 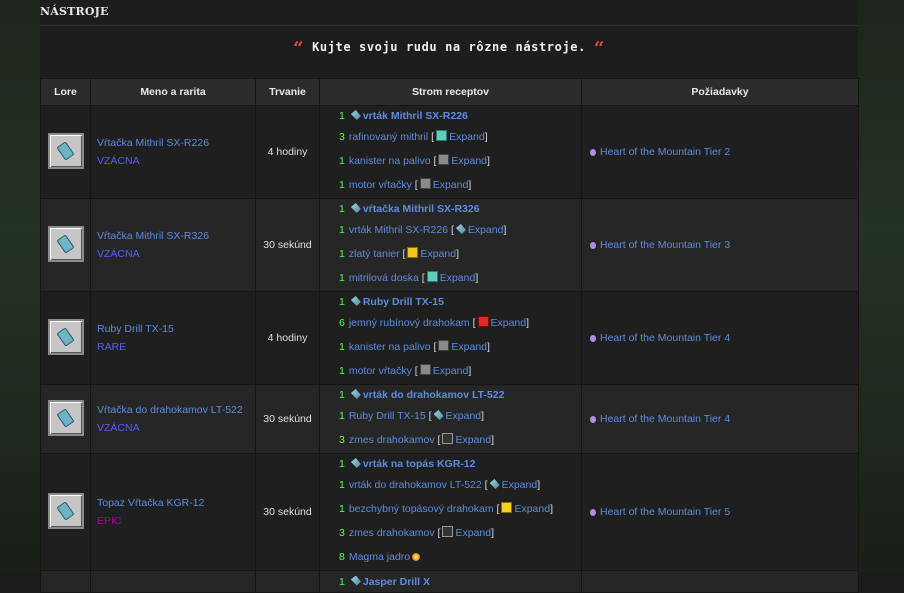 I want to click on recipe-item-link: rafinovaný mithril, so click(x=388, y=137).